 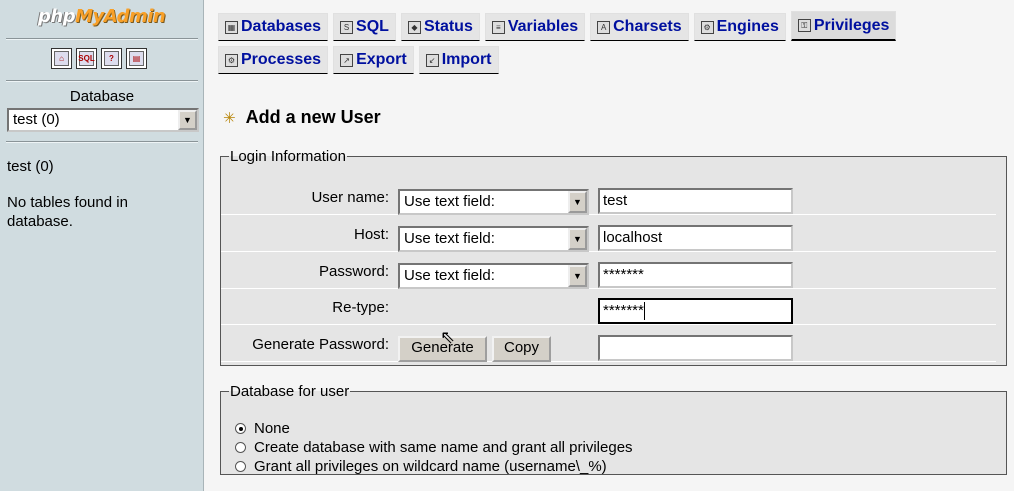 What do you see at coordinates (102, 96) in the screenshot?
I see `database-label: Database` at bounding box center [102, 96].